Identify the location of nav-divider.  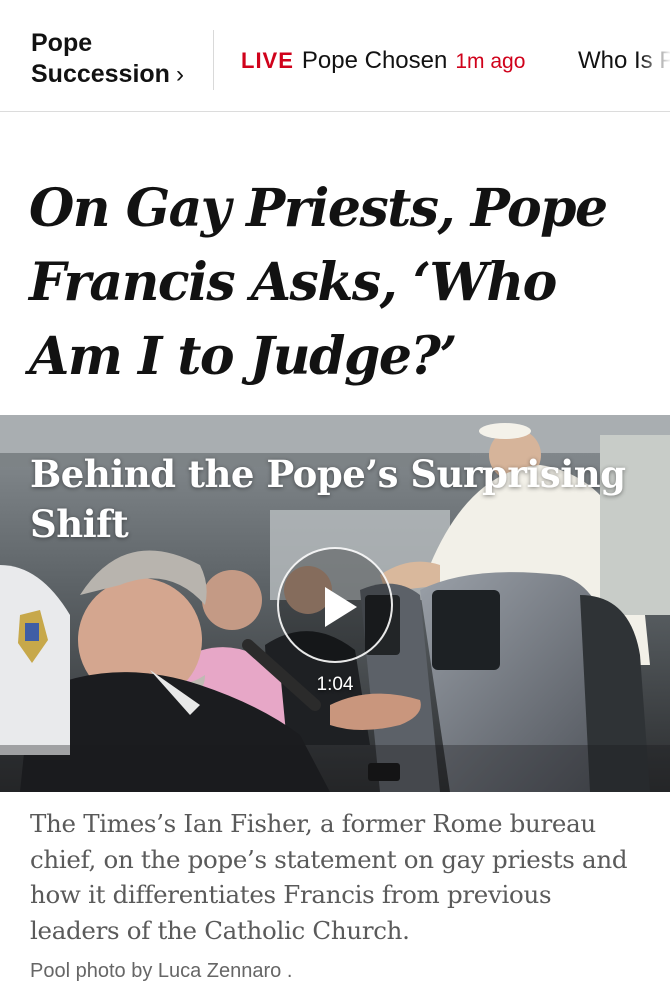
(213, 60).